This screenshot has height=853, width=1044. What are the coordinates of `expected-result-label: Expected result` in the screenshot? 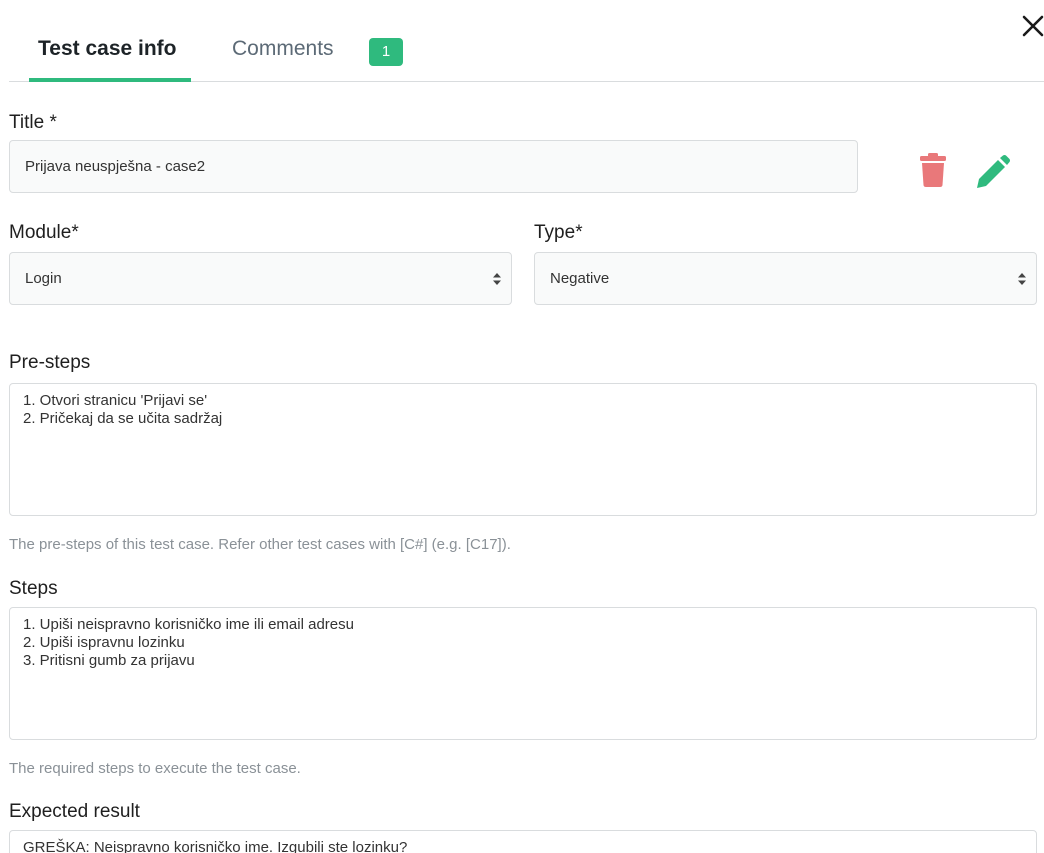 It's located at (74, 811).